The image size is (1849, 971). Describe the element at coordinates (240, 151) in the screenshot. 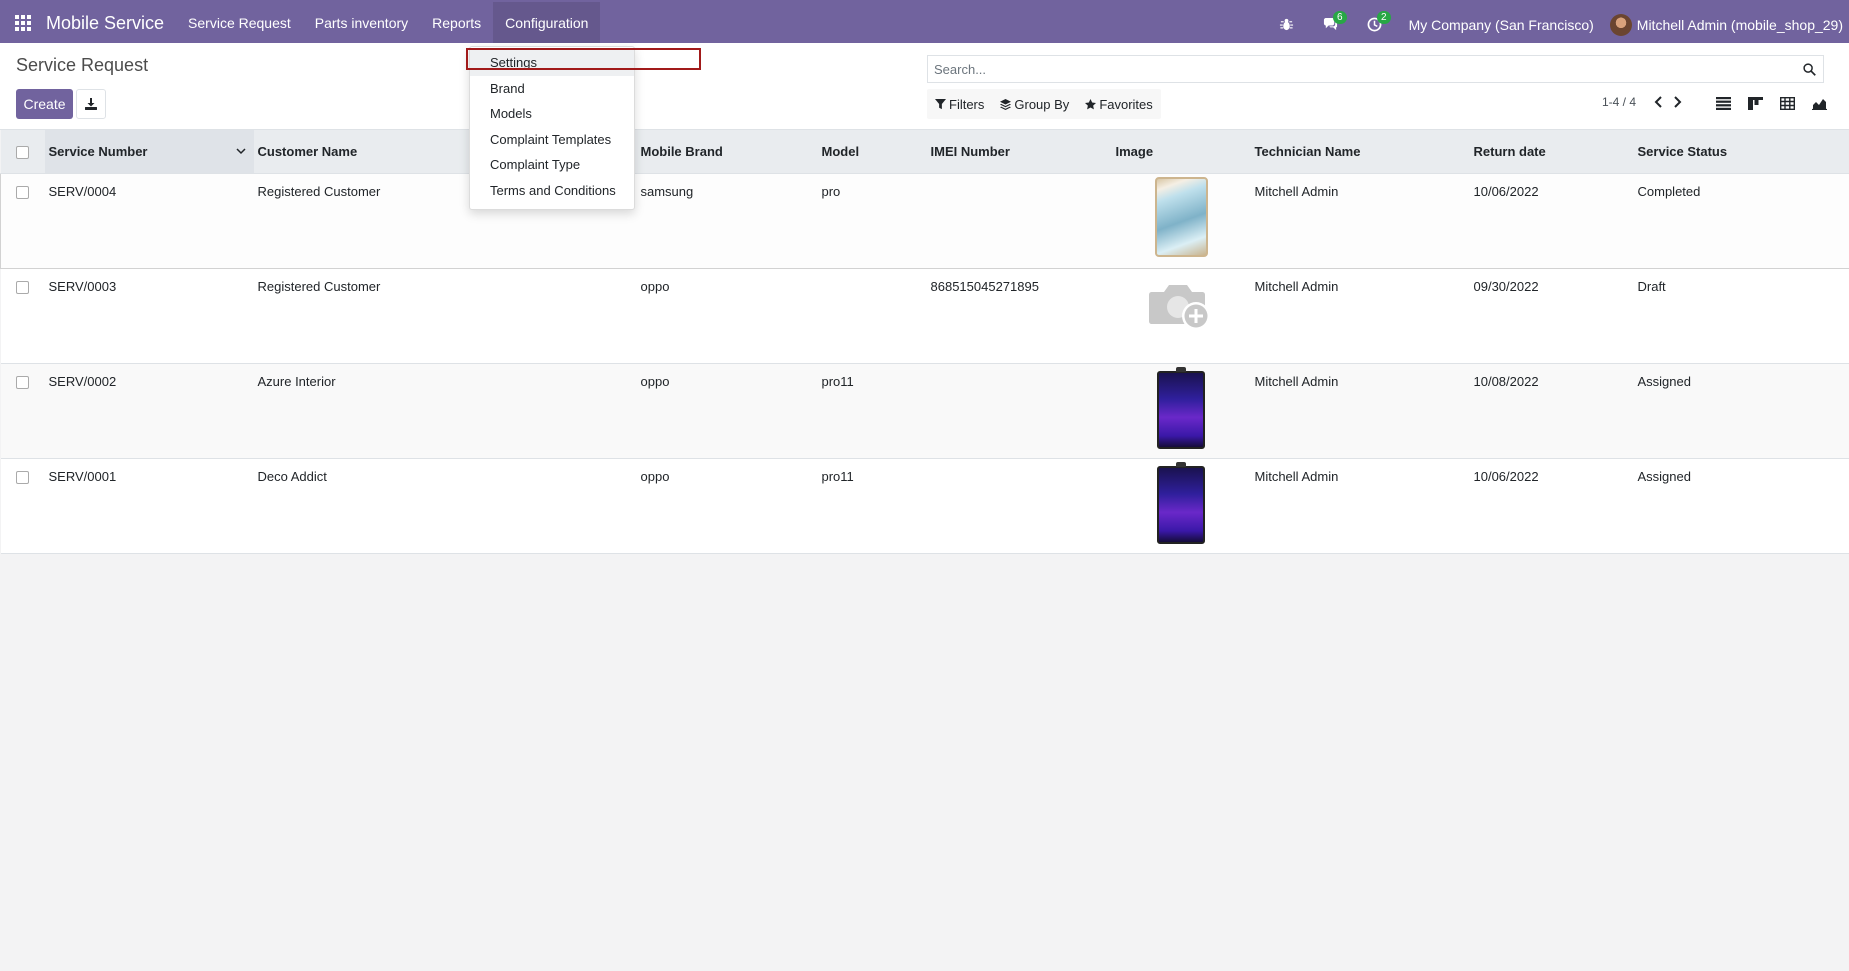

I see `sort-chevron-down-icon` at that location.